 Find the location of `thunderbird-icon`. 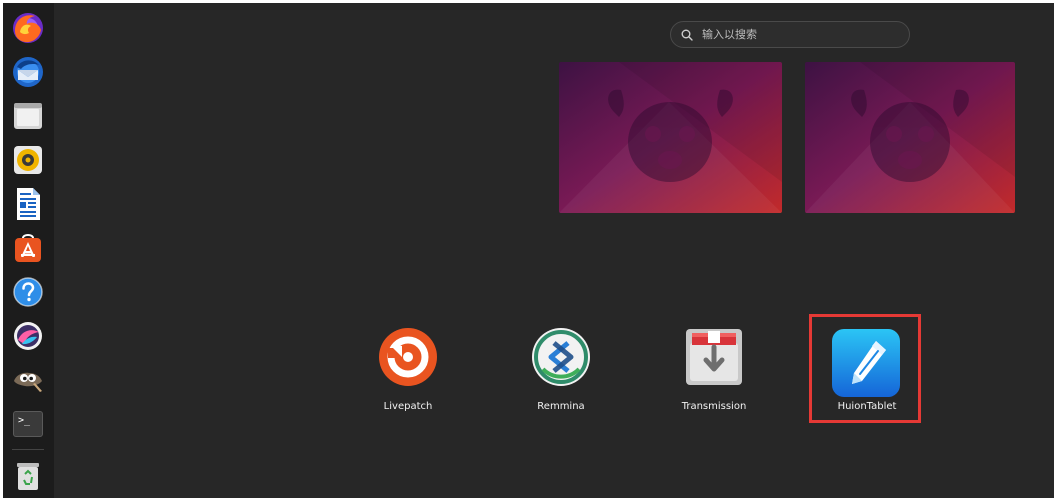

thunderbird-icon is located at coordinates (28, 72).